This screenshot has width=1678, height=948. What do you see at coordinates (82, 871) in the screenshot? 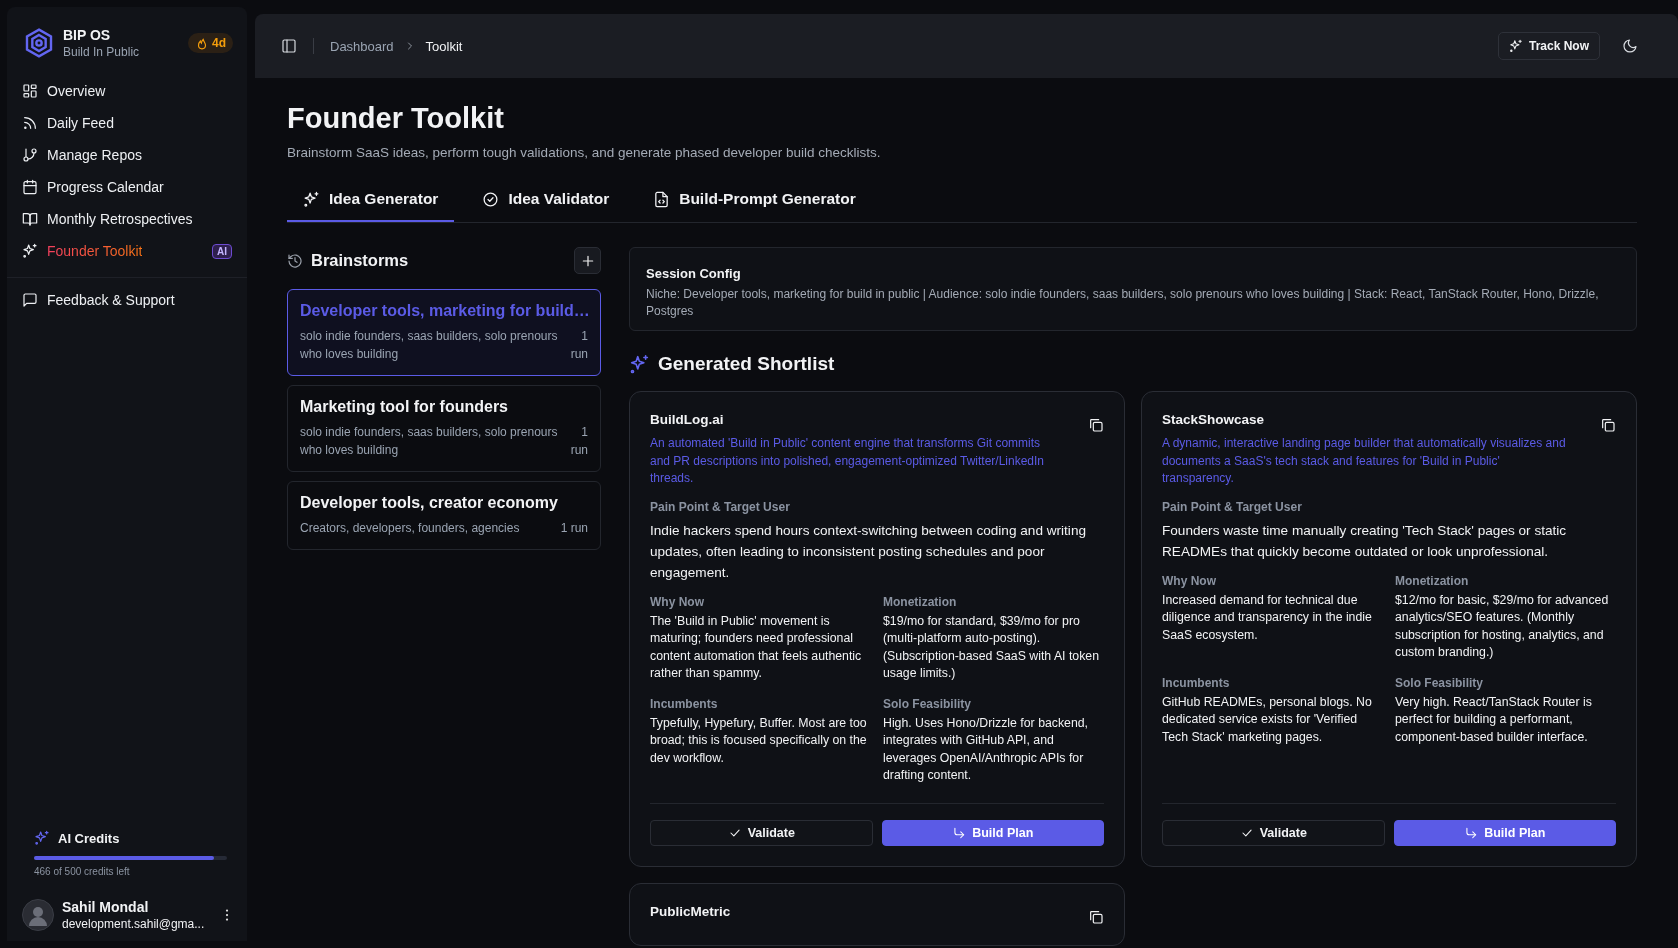
I see `credits-caption: 466 of 500 credits left` at bounding box center [82, 871].